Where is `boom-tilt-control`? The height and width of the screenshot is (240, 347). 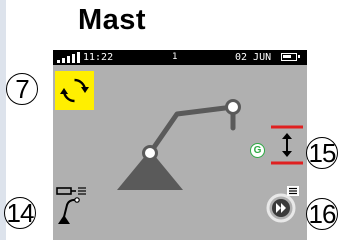 boom-tilt-control is located at coordinates (73, 206).